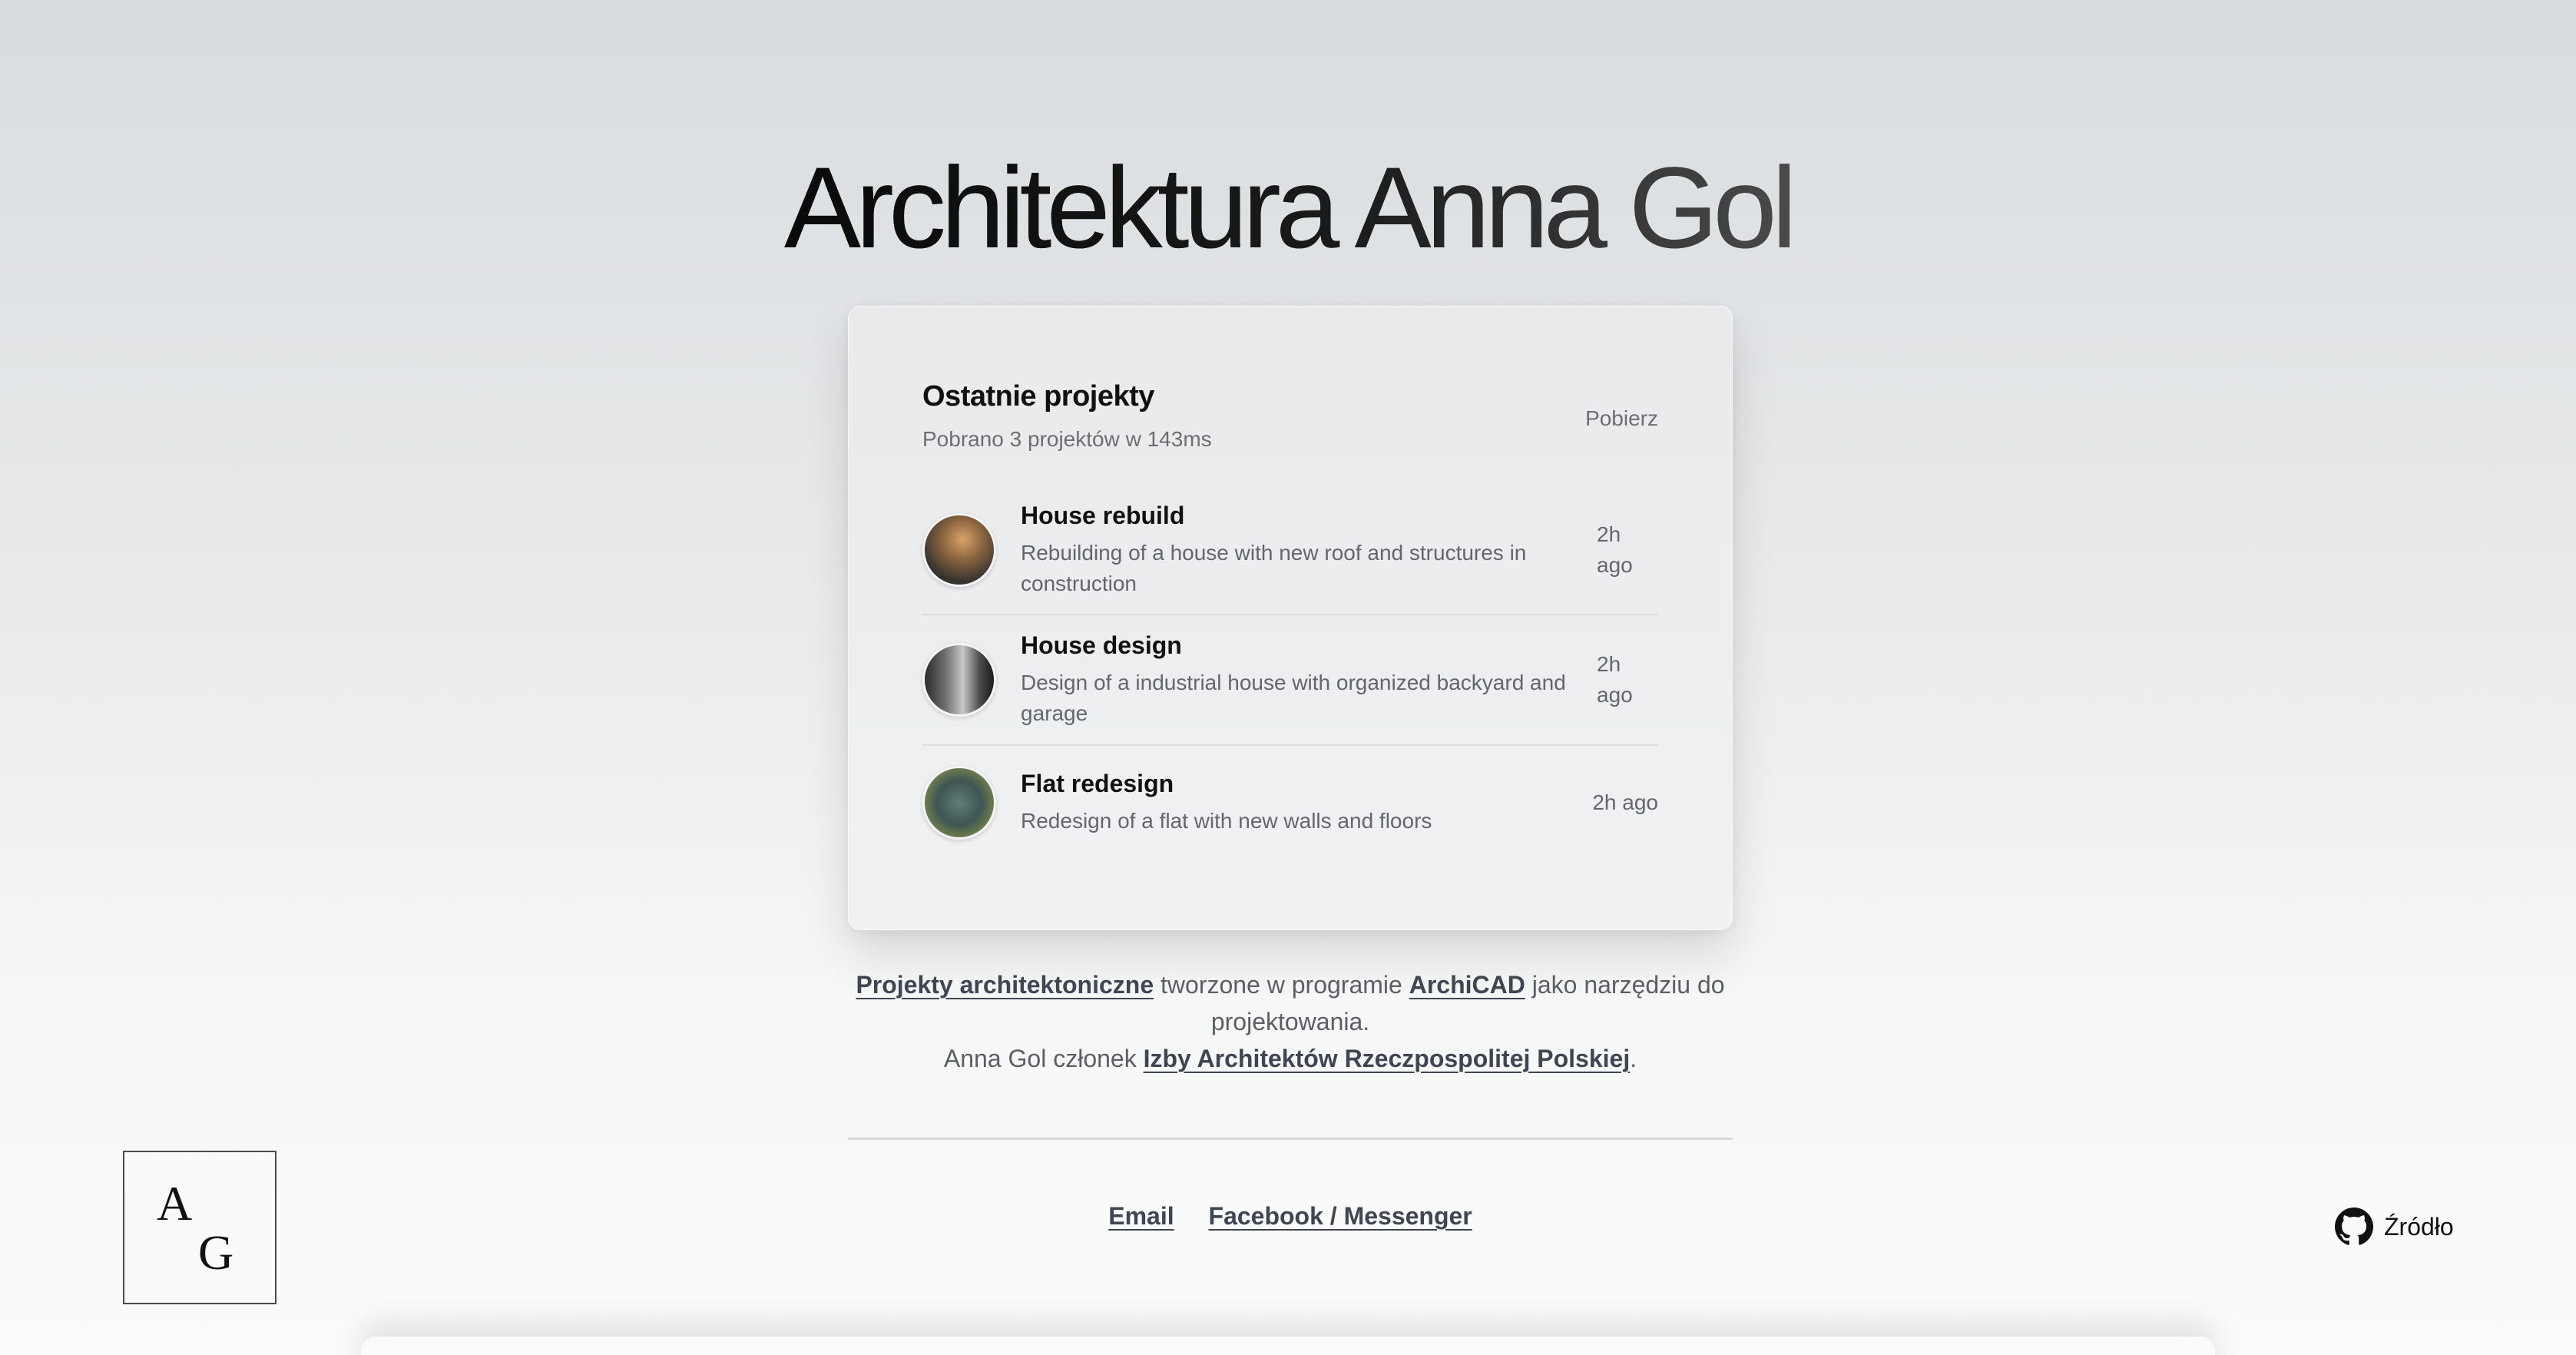  What do you see at coordinates (1101, 645) in the screenshot?
I see `project-title: House design` at bounding box center [1101, 645].